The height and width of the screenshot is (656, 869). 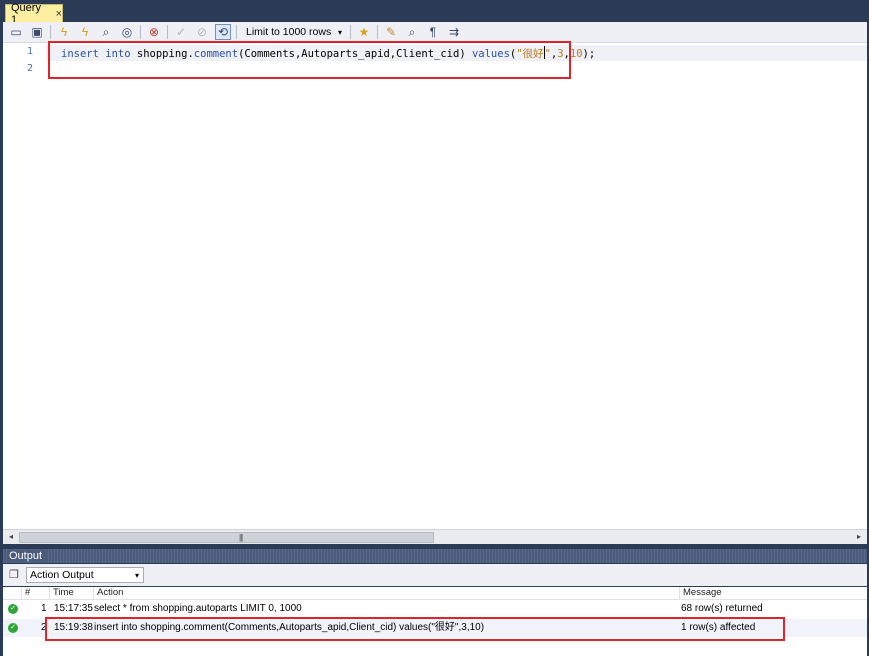 I want to click on explain-icon: ⌕, so click(x=106, y=32).